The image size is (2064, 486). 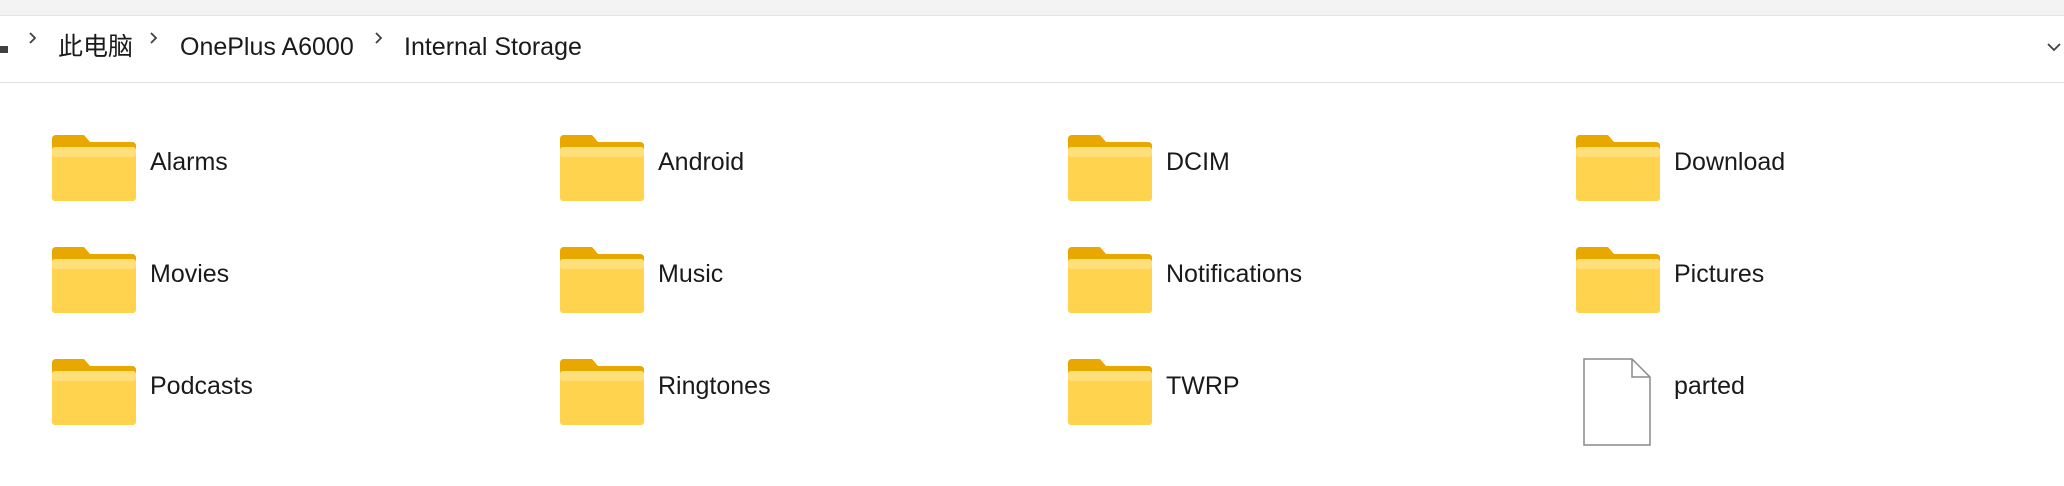 What do you see at coordinates (1306, 295) in the screenshot?
I see `list-item: Notifications` at bounding box center [1306, 295].